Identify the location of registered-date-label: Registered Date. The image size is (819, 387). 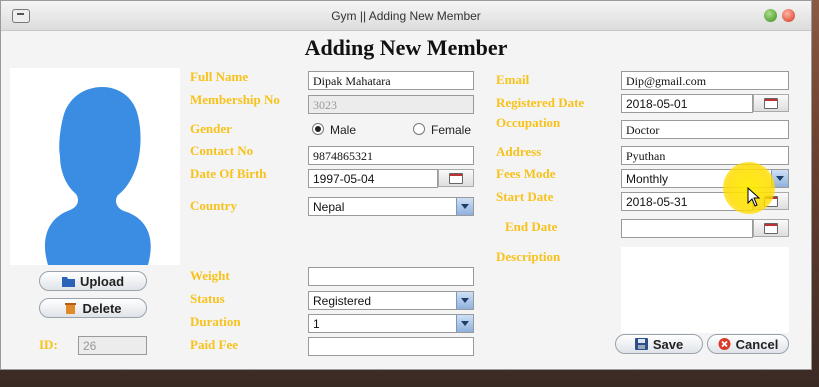
(540, 102).